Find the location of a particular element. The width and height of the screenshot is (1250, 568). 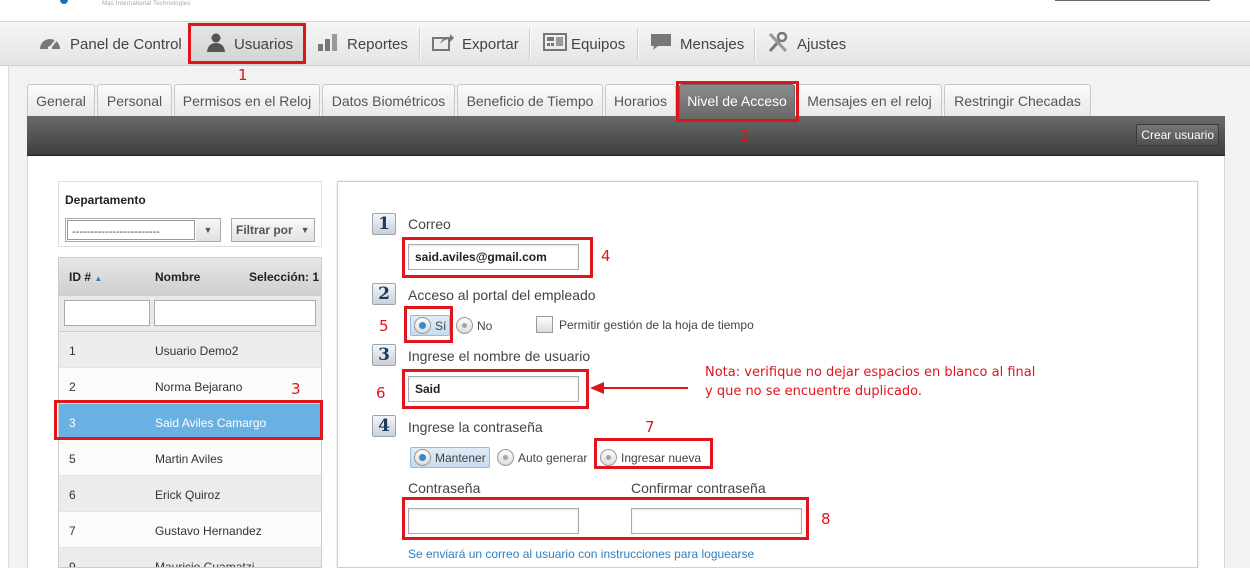

password-label: Contraseña is located at coordinates (444, 488).